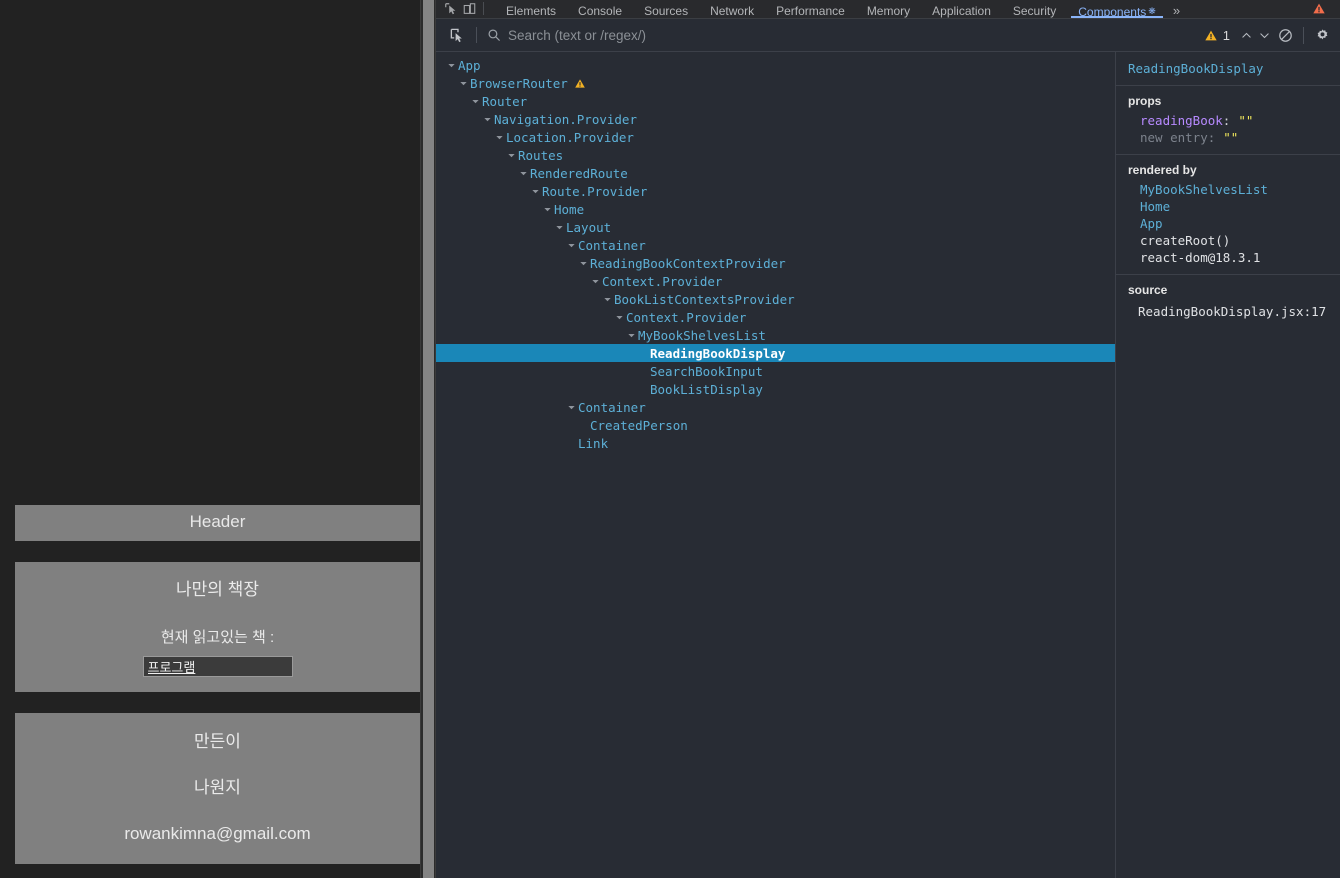  Describe the element at coordinates (775, 389) in the screenshot. I see `tree-row: BookListDisplay` at that location.